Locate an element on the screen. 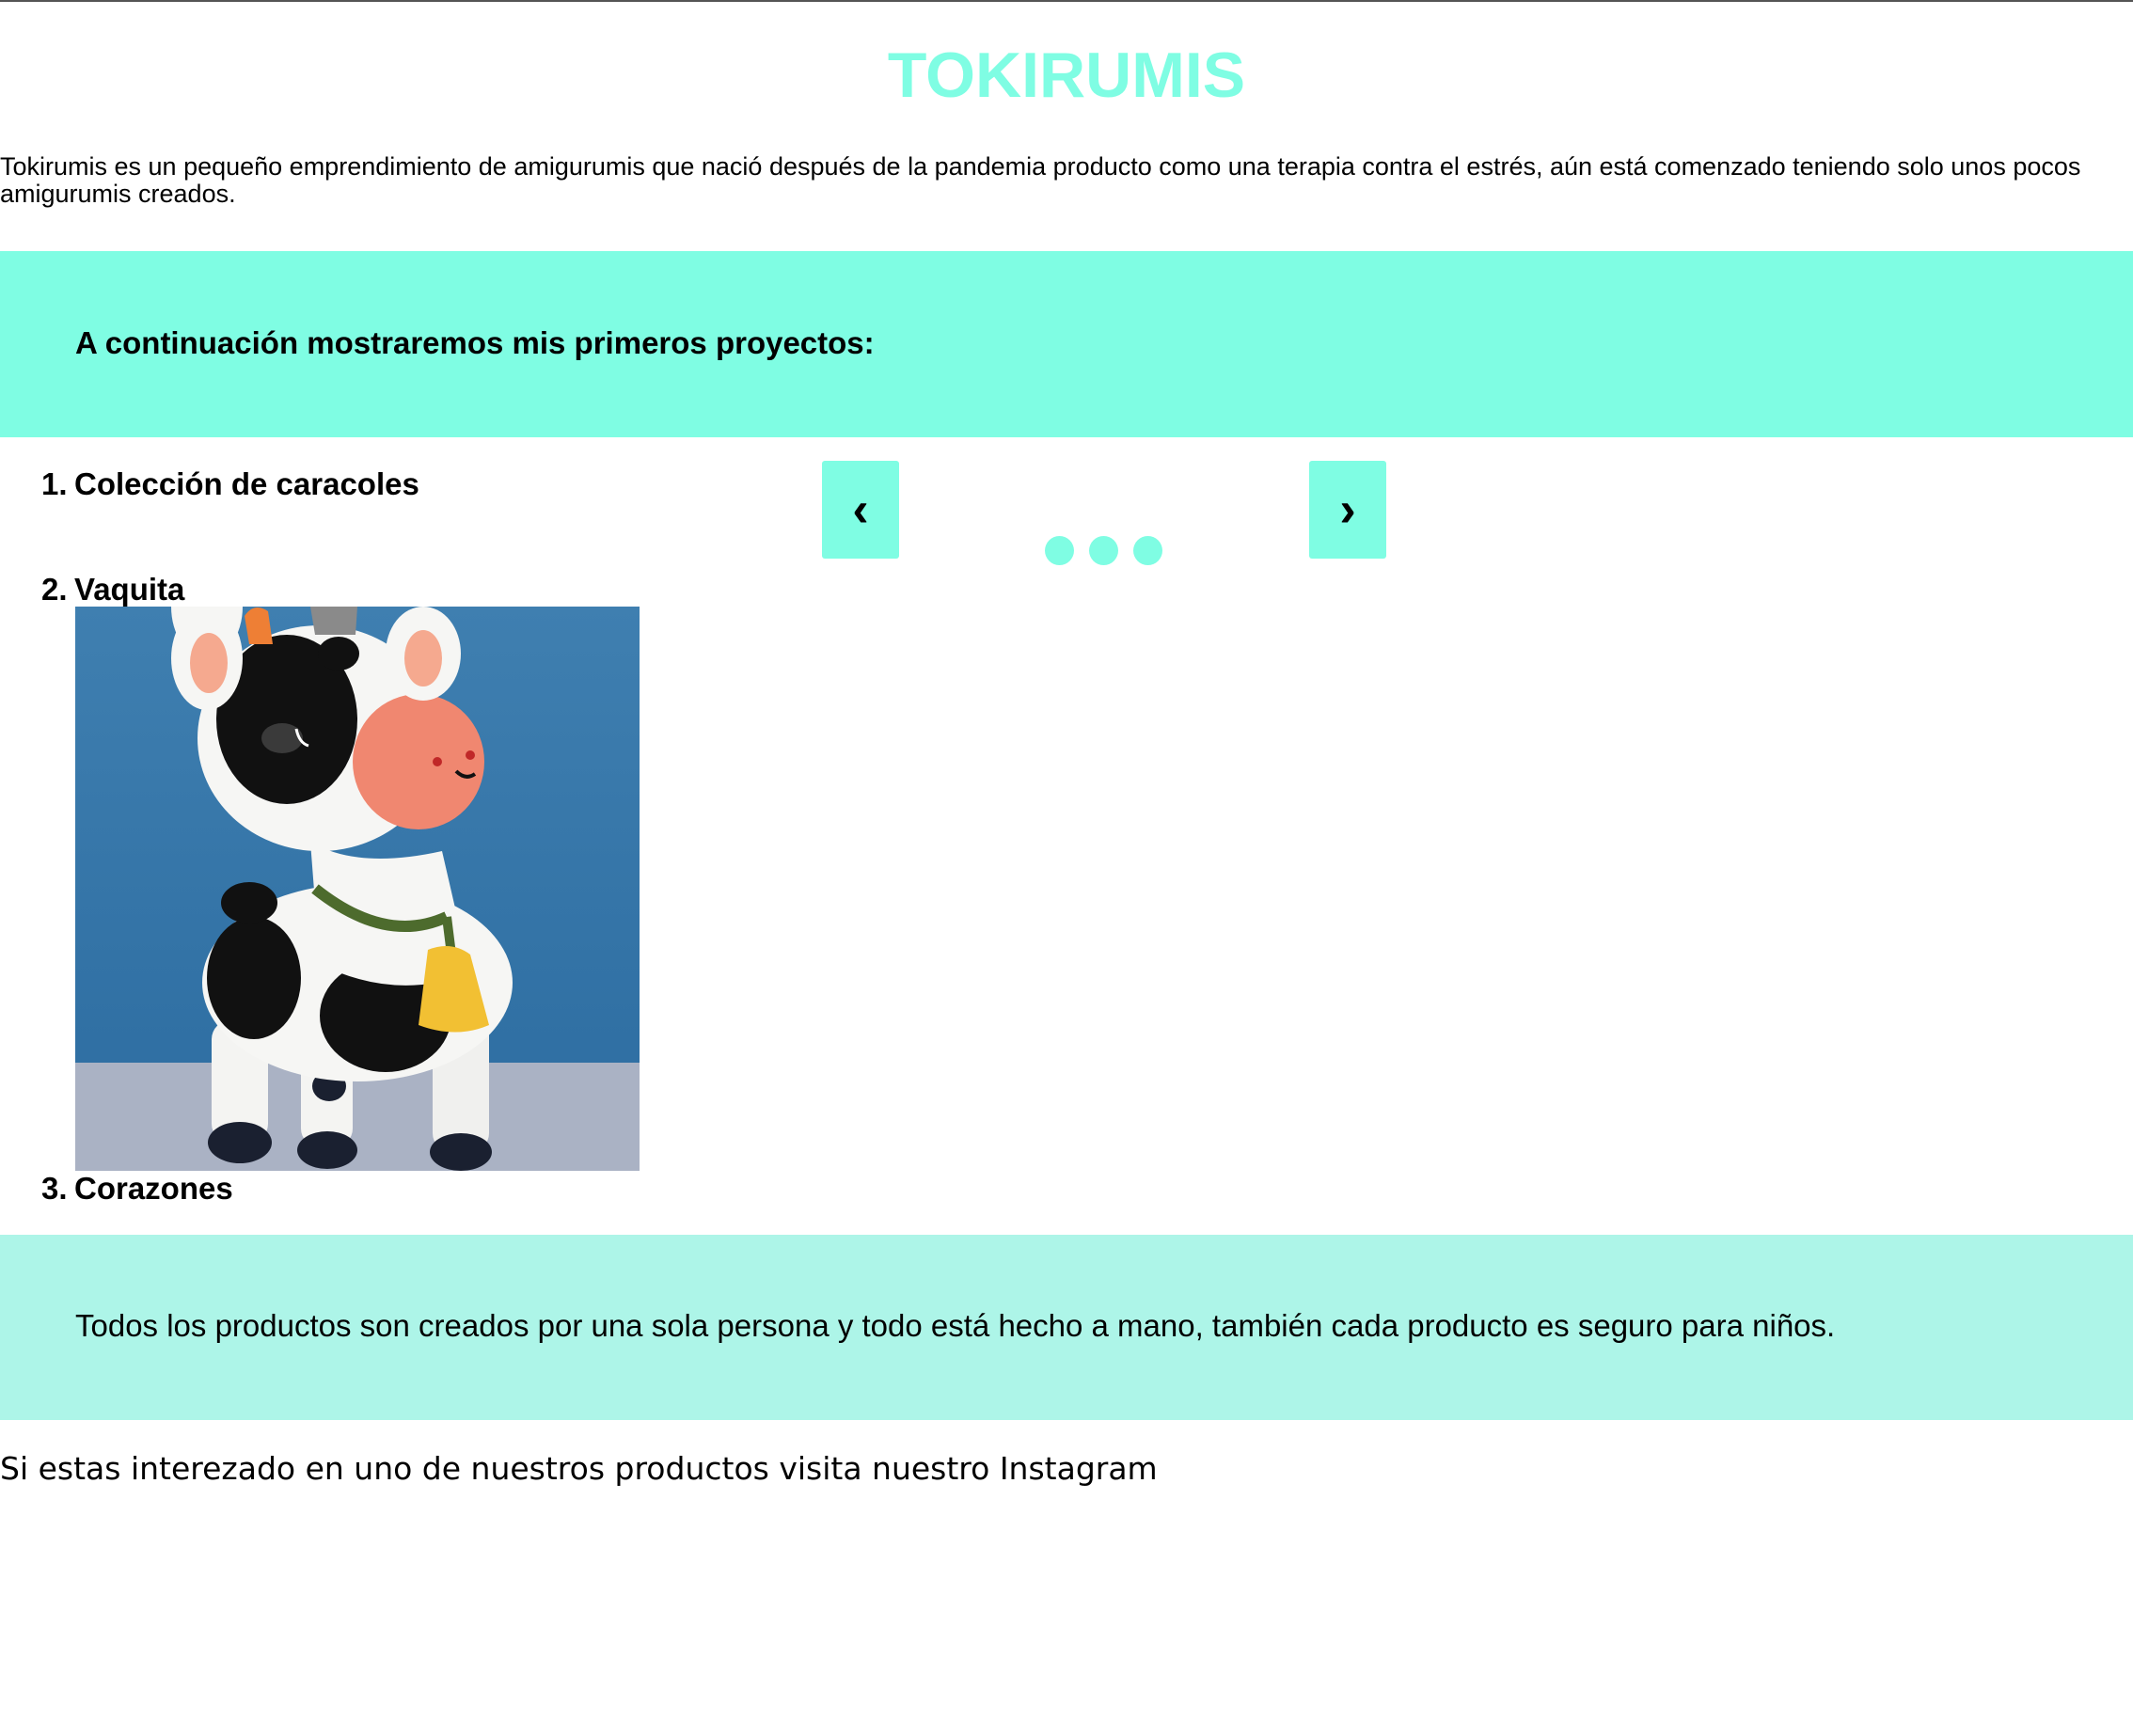  project-item-corazones: 3. Corazones is located at coordinates (116, 1188).